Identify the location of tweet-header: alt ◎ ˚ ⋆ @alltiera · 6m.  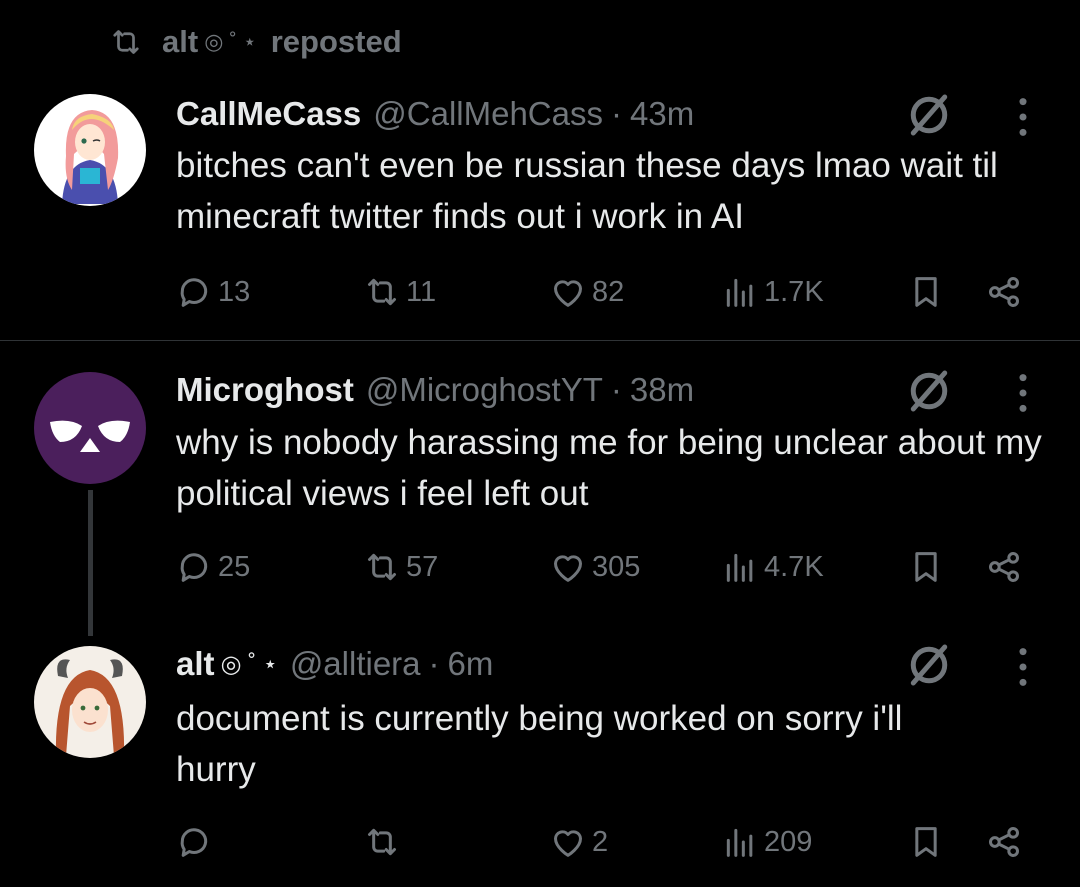
(334, 664).